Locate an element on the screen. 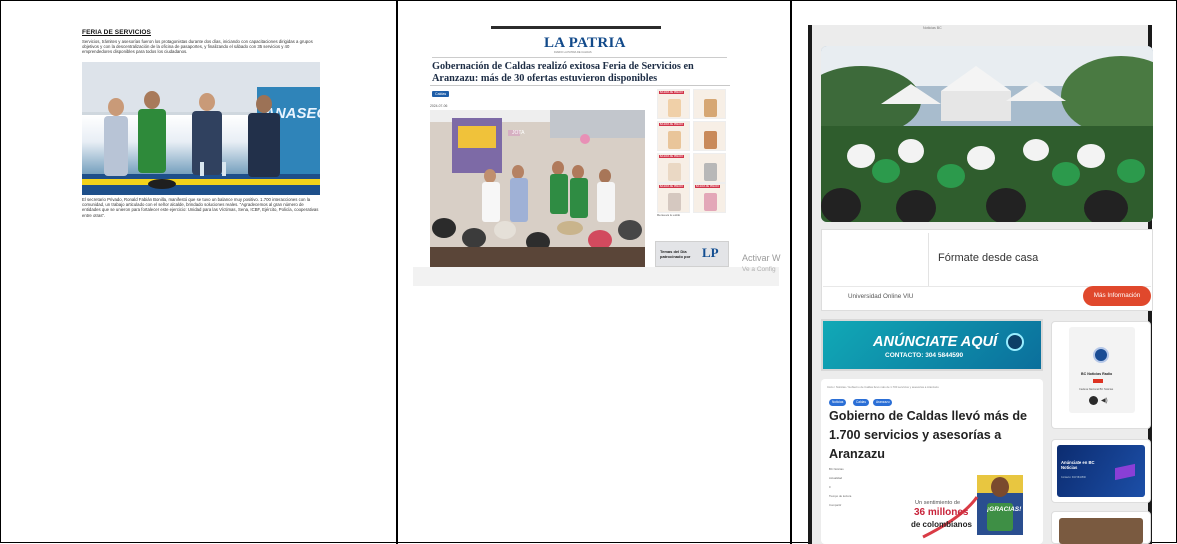 This screenshot has width=1177, height=544. lp-logo-icon: LP is located at coordinates (710, 252).